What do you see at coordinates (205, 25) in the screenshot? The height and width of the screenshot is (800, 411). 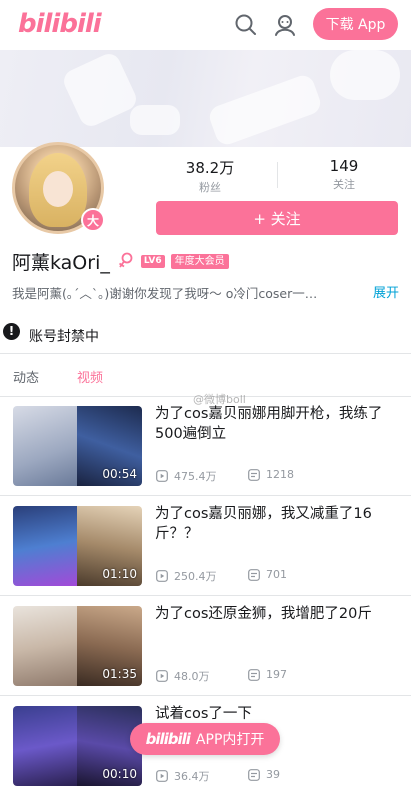 I see `top-bar: bilibili 下载 App` at bounding box center [205, 25].